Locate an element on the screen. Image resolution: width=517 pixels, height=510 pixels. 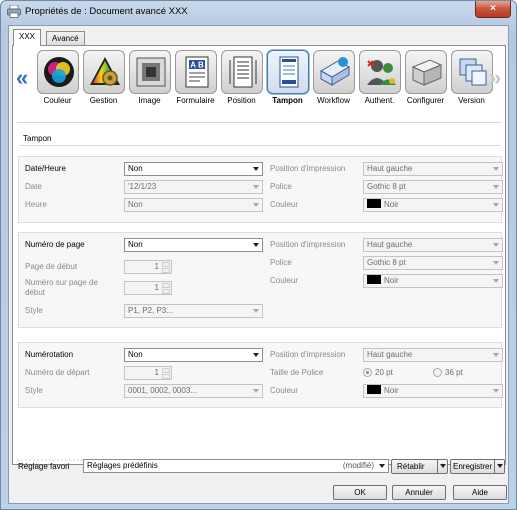
image-icon is located at coordinates (149, 72).